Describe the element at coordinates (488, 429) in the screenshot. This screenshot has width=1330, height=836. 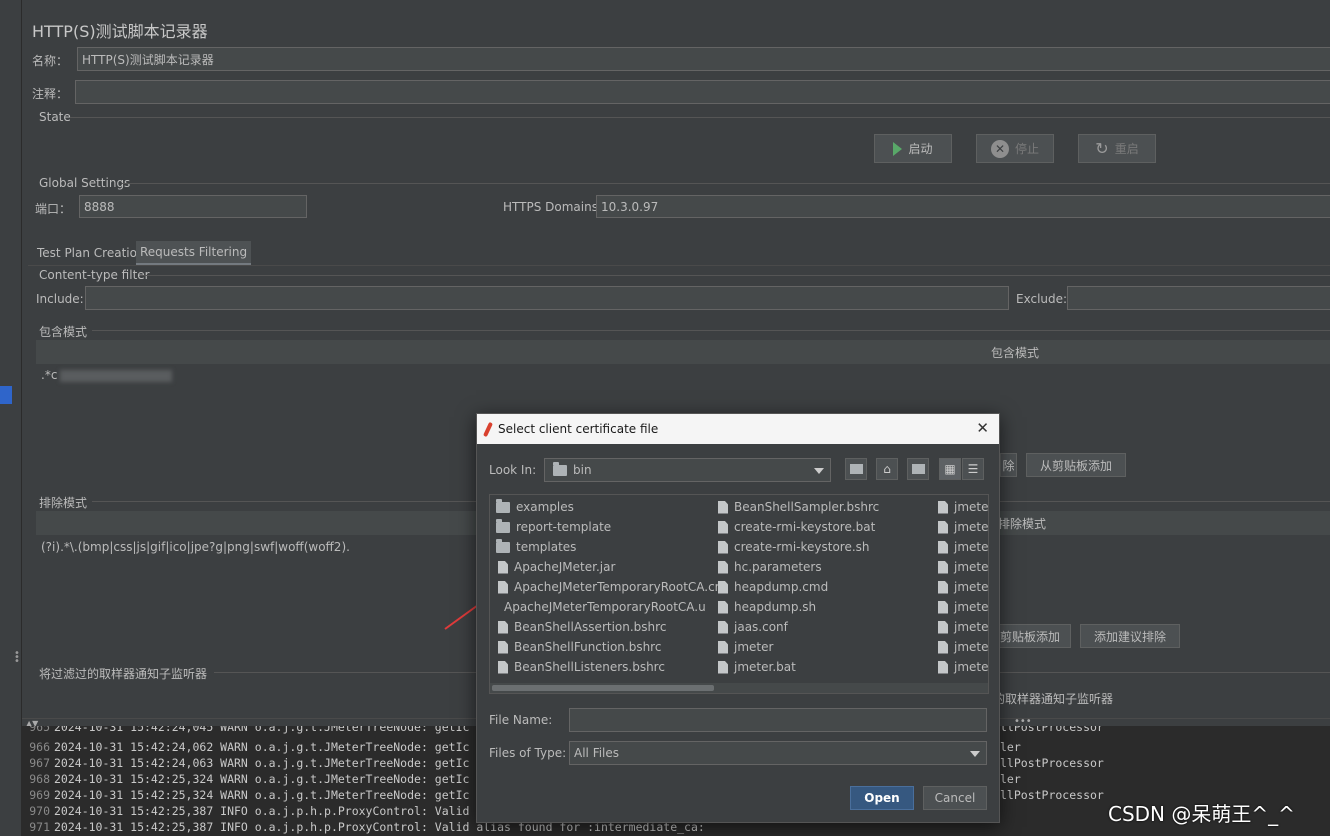
I see `feather-icon` at that location.